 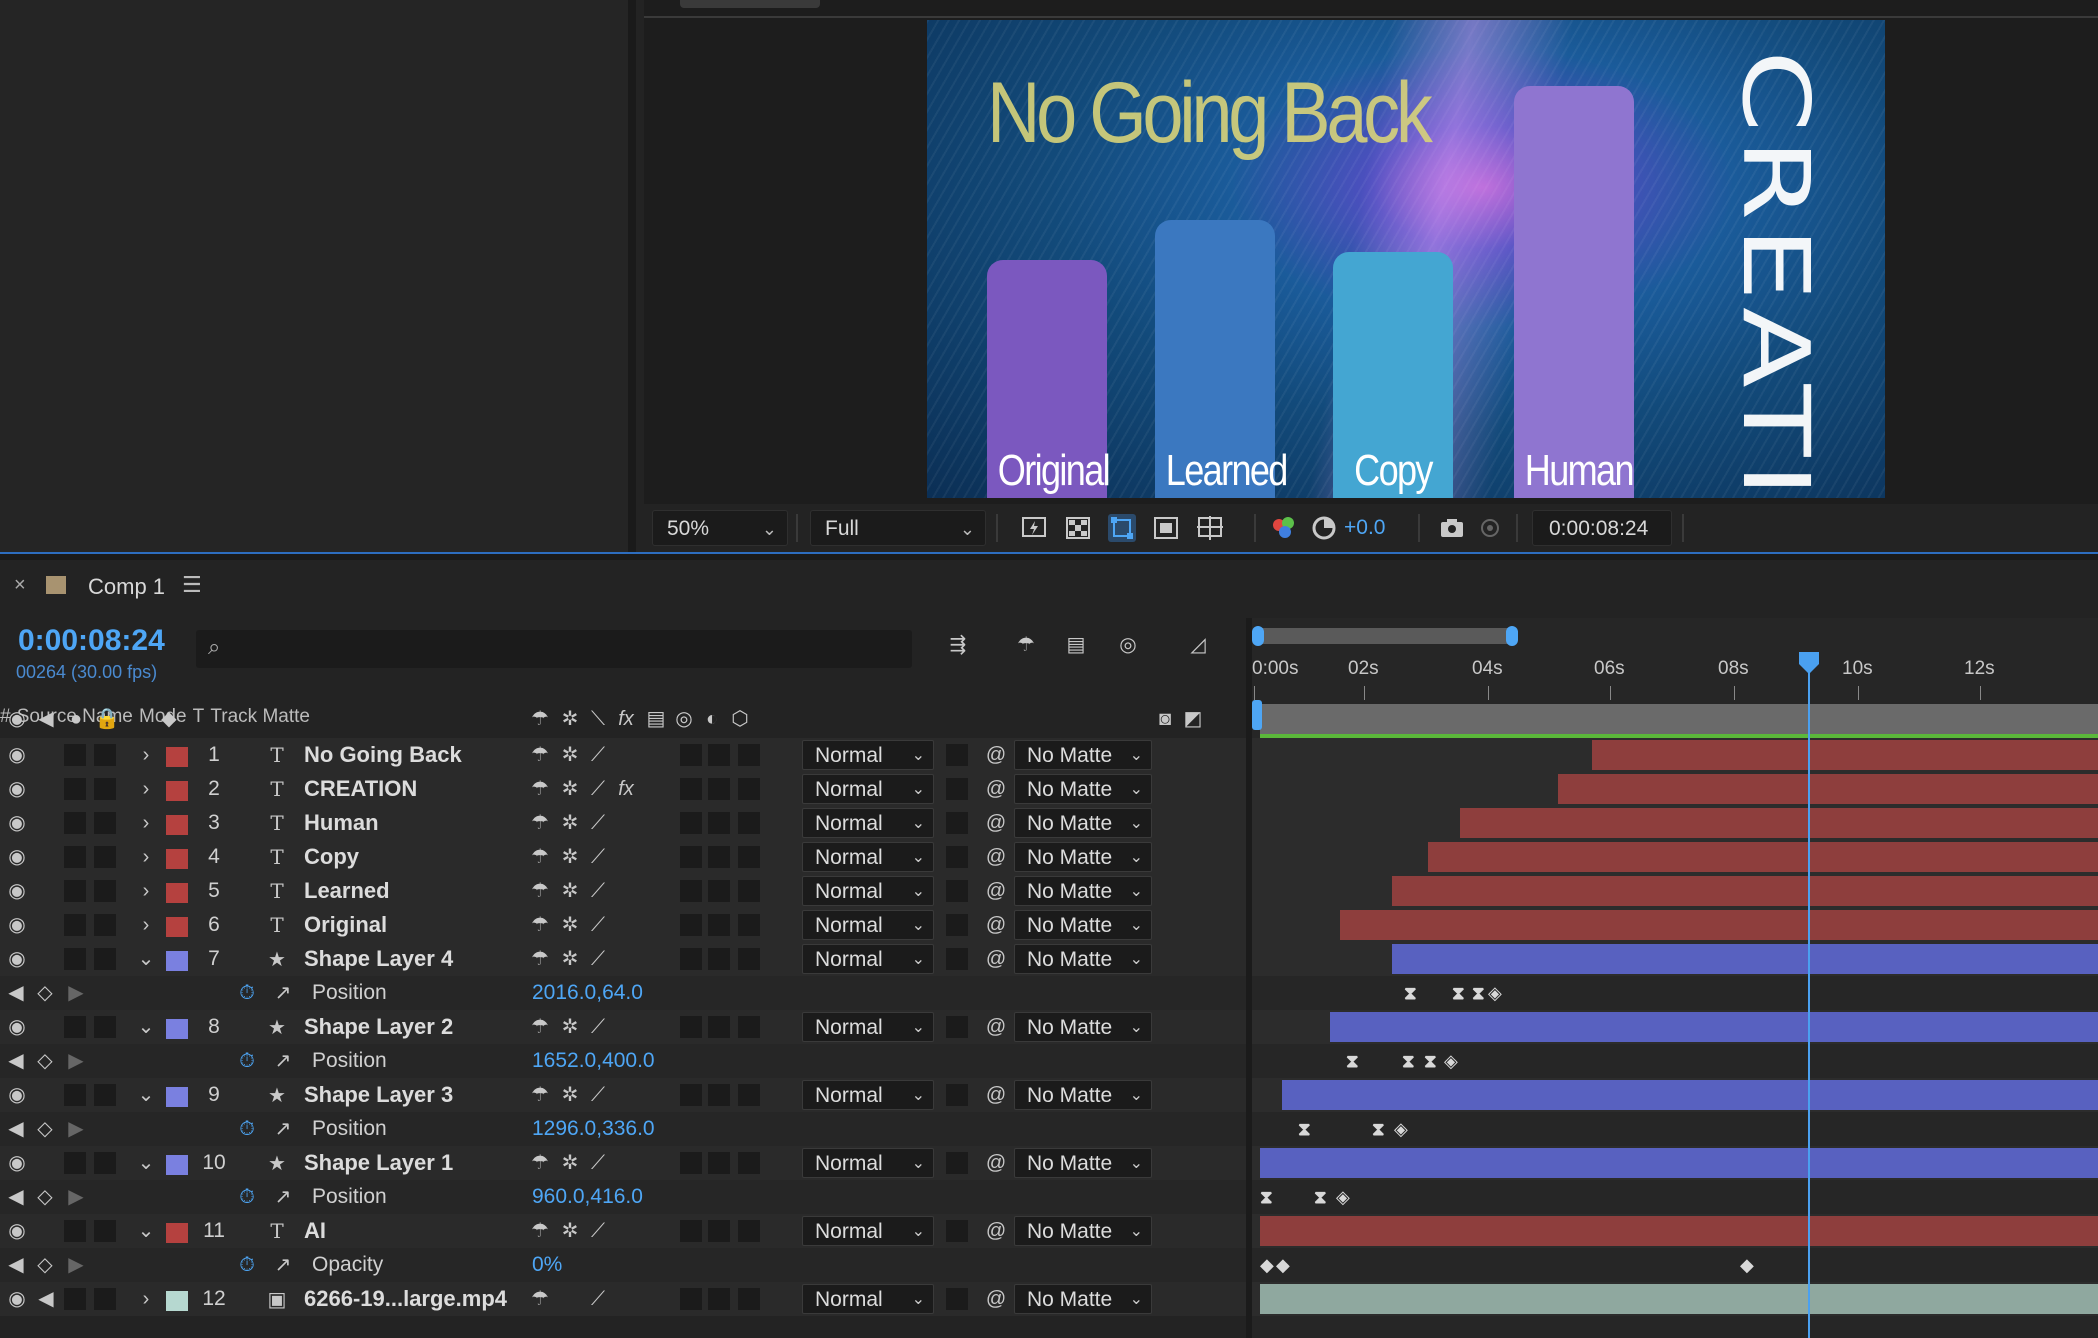 What do you see at coordinates (624, 1129) in the screenshot?
I see `property-row: ◀ ◇ ▶ ⏱ ↗ Position 1296.0,336.0` at bounding box center [624, 1129].